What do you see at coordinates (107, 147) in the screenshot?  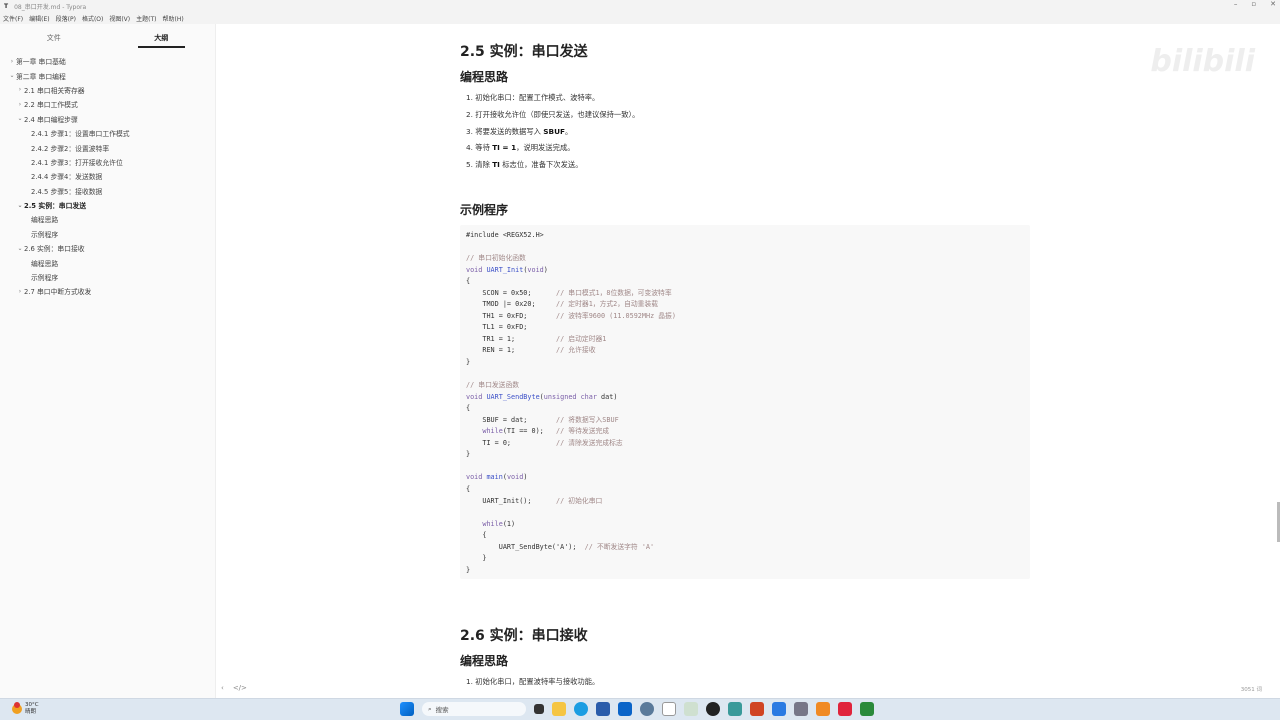 I see `outline-item: 2.4.2 步骤2：设置波特率` at bounding box center [107, 147].